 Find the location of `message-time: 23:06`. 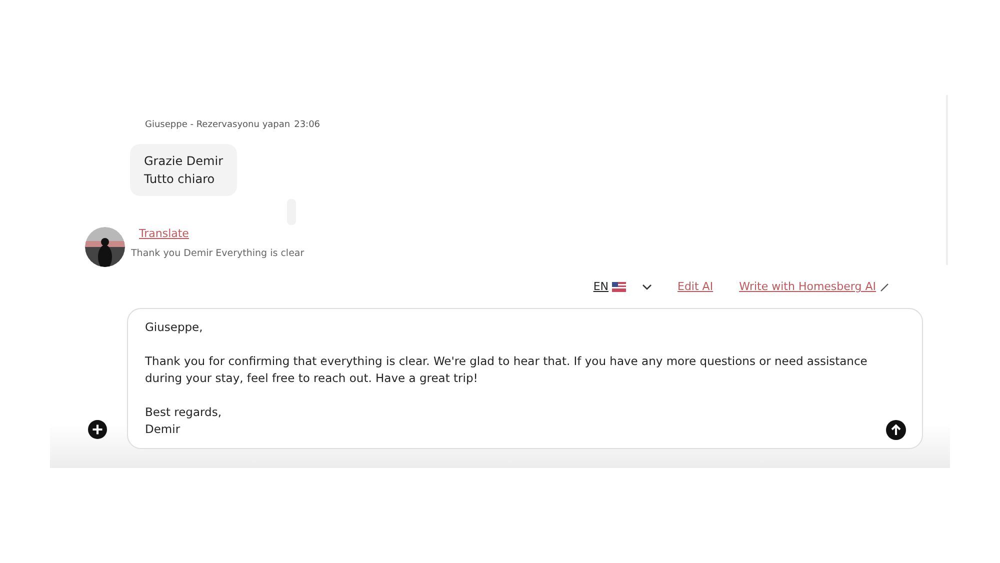

message-time: 23:06 is located at coordinates (307, 125).